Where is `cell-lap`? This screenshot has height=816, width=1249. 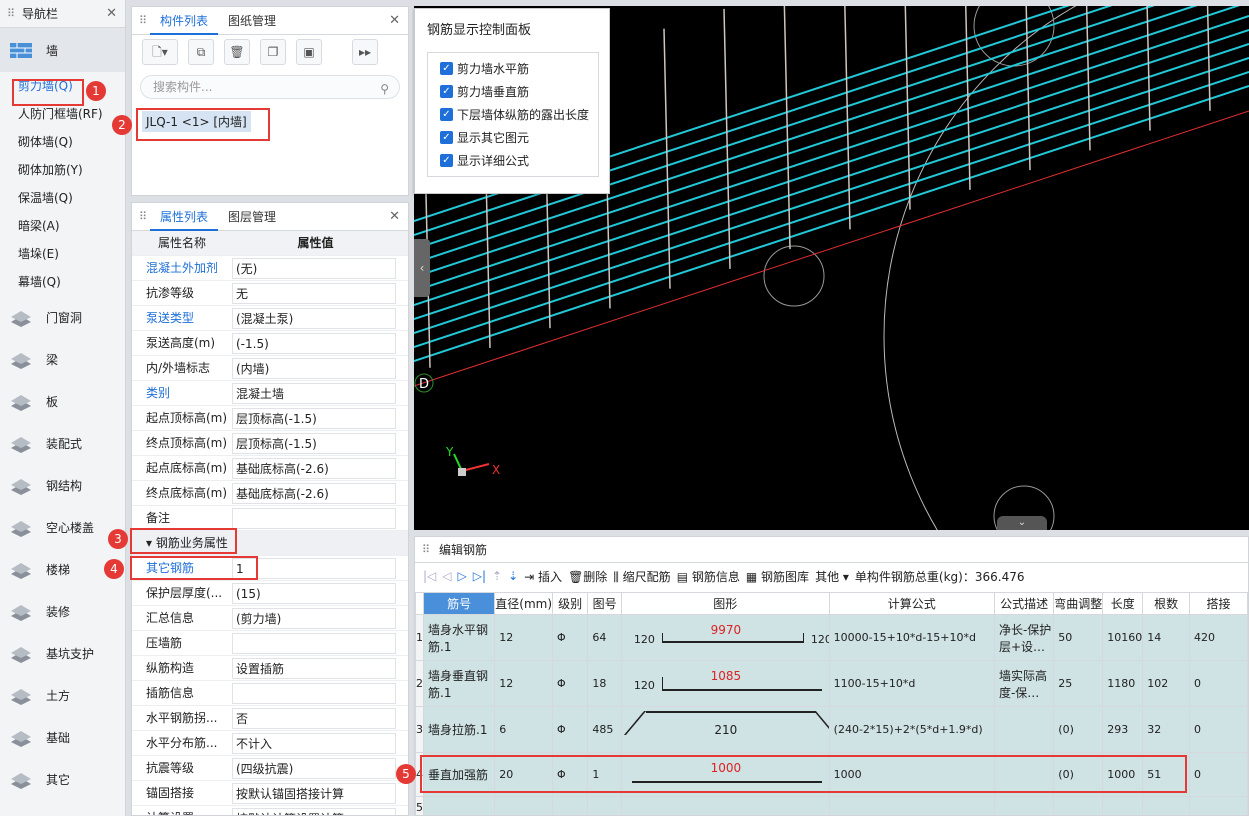
cell-lap is located at coordinates (1218, 805).